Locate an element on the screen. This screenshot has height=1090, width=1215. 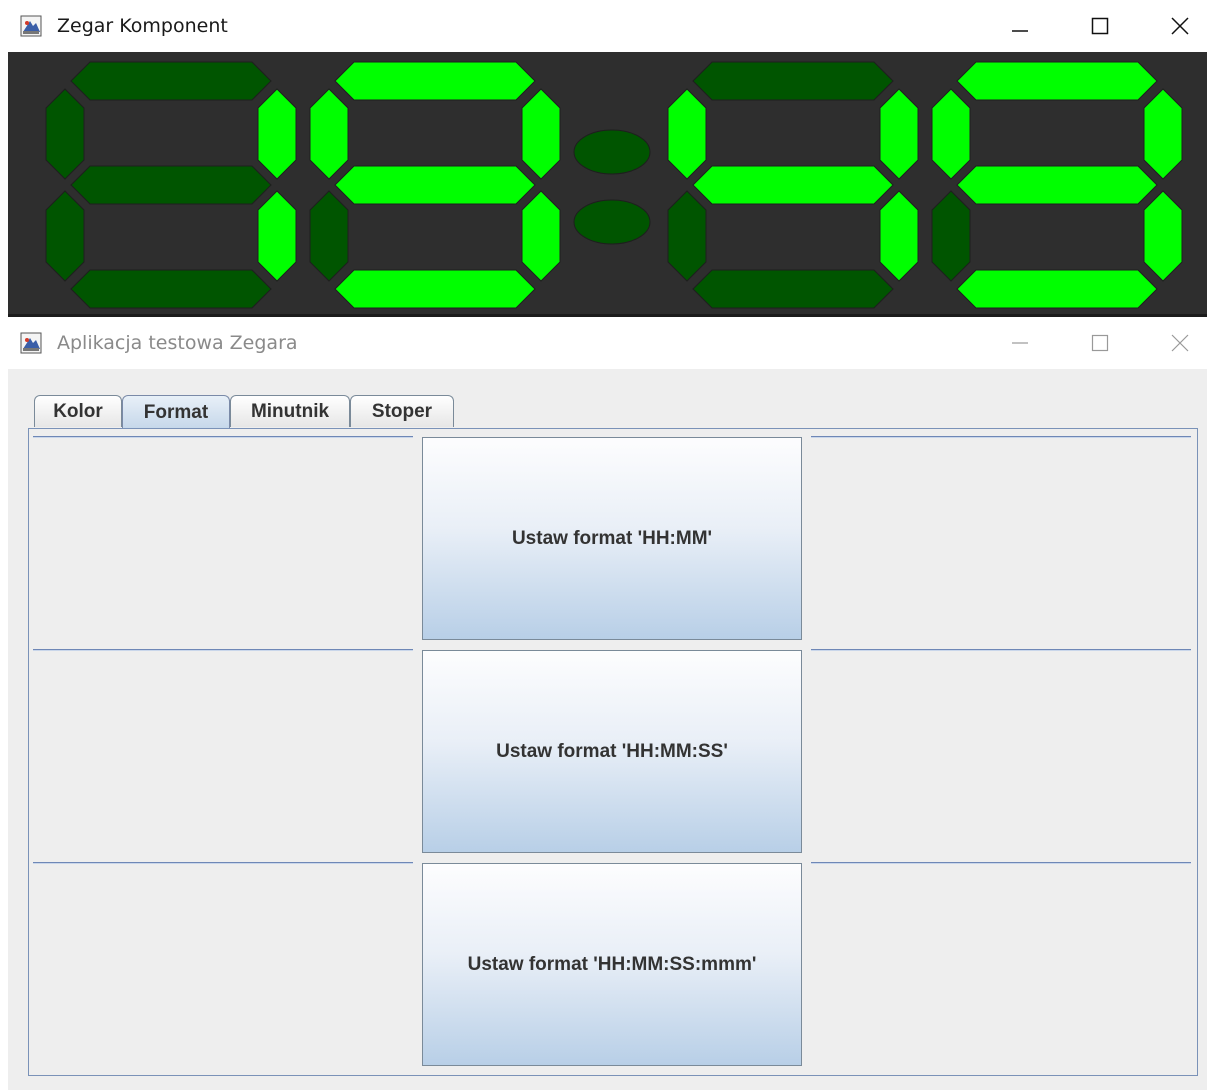
tab-label: Stoper is located at coordinates (402, 411).